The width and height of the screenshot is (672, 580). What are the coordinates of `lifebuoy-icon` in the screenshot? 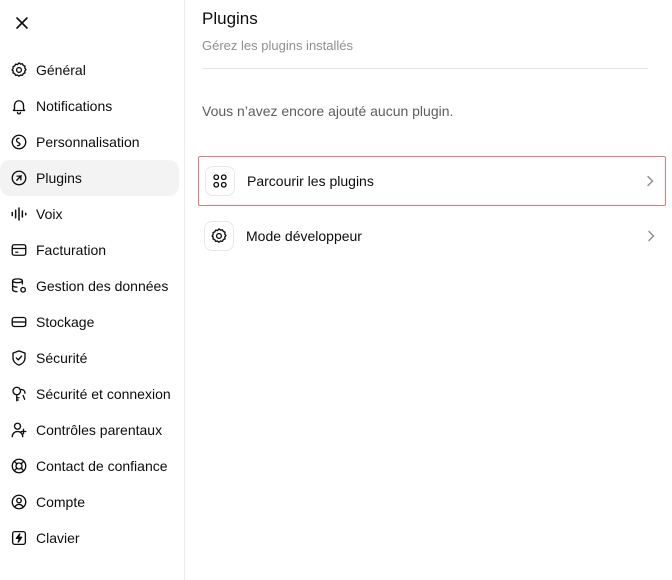 It's located at (19, 466).